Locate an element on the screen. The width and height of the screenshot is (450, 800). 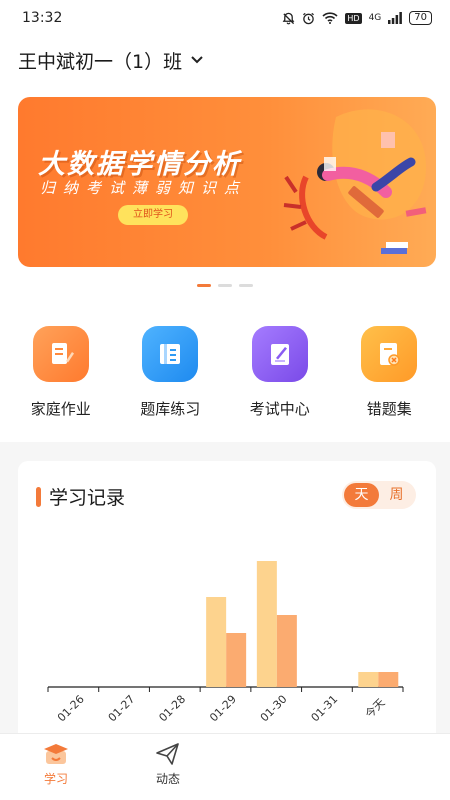
x-tick-label: 01-26 is located at coordinates (71, 709).